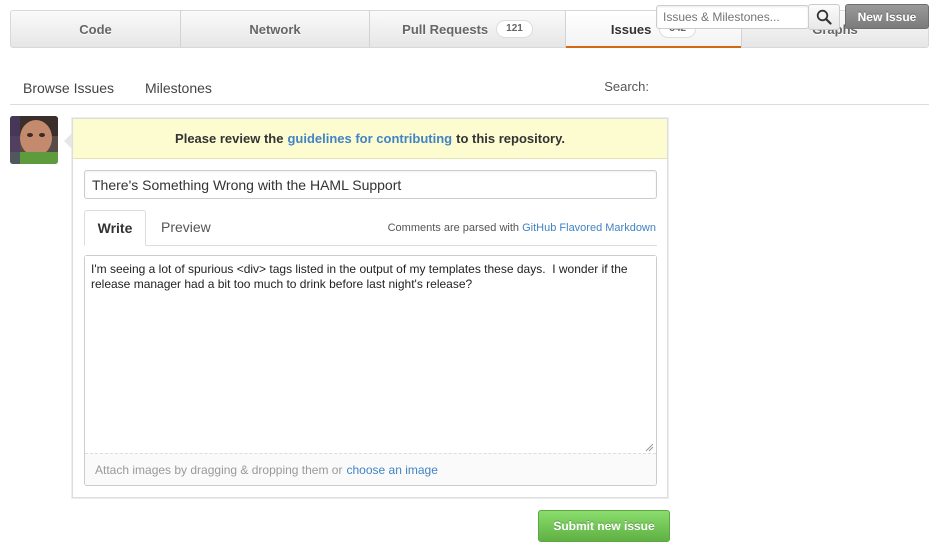 This screenshot has width=939, height=557. I want to click on tab-write: Write, so click(115, 228).